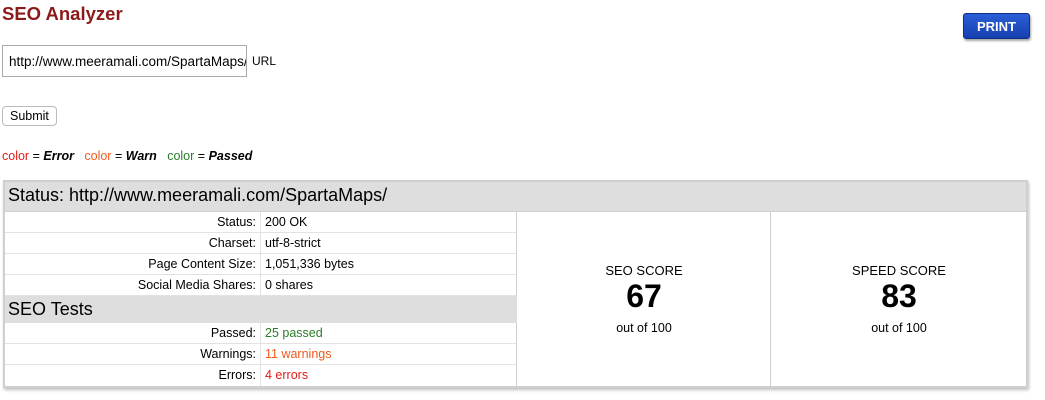 The image size is (1045, 400). Describe the element at coordinates (58, 156) in the screenshot. I see `legend-error-key: Error` at that location.